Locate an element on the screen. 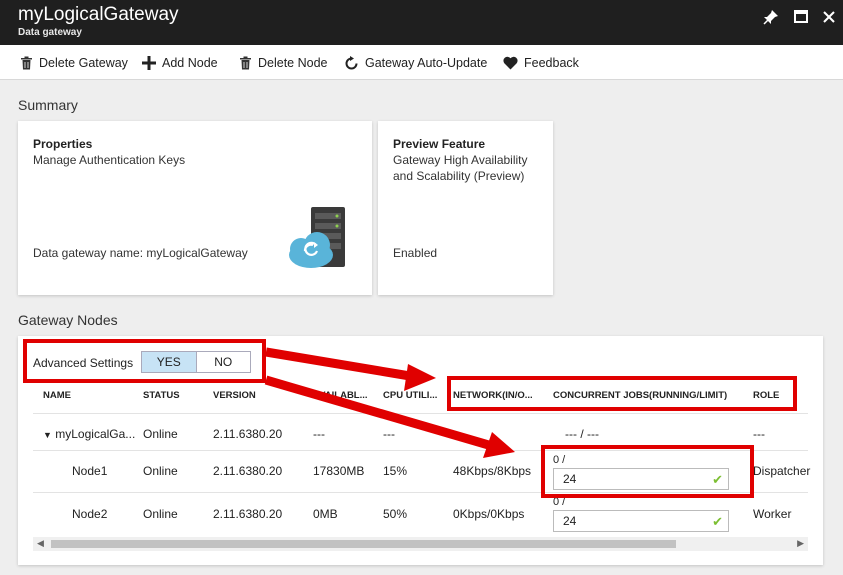 The height and width of the screenshot is (575, 843). add-node-button: Add Node is located at coordinates (180, 63).